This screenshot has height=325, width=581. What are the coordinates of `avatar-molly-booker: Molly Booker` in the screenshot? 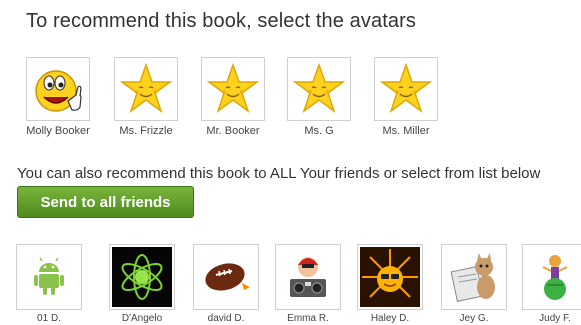 It's located at (58, 97).